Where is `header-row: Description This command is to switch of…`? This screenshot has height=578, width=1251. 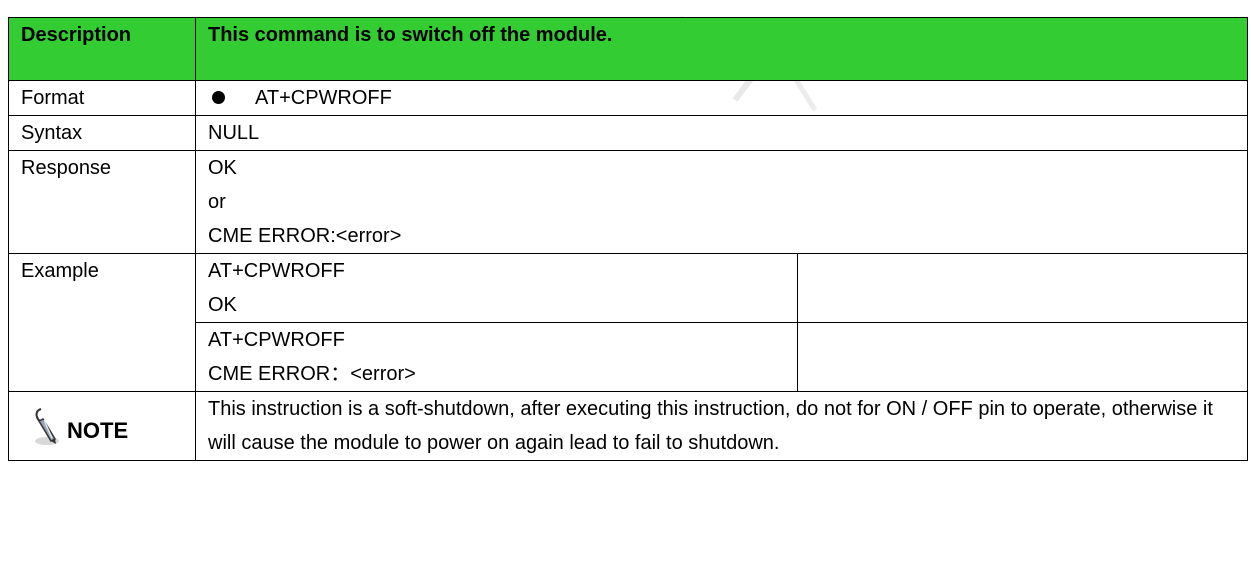
header-row: Description This command is to switch of… is located at coordinates (628, 49).